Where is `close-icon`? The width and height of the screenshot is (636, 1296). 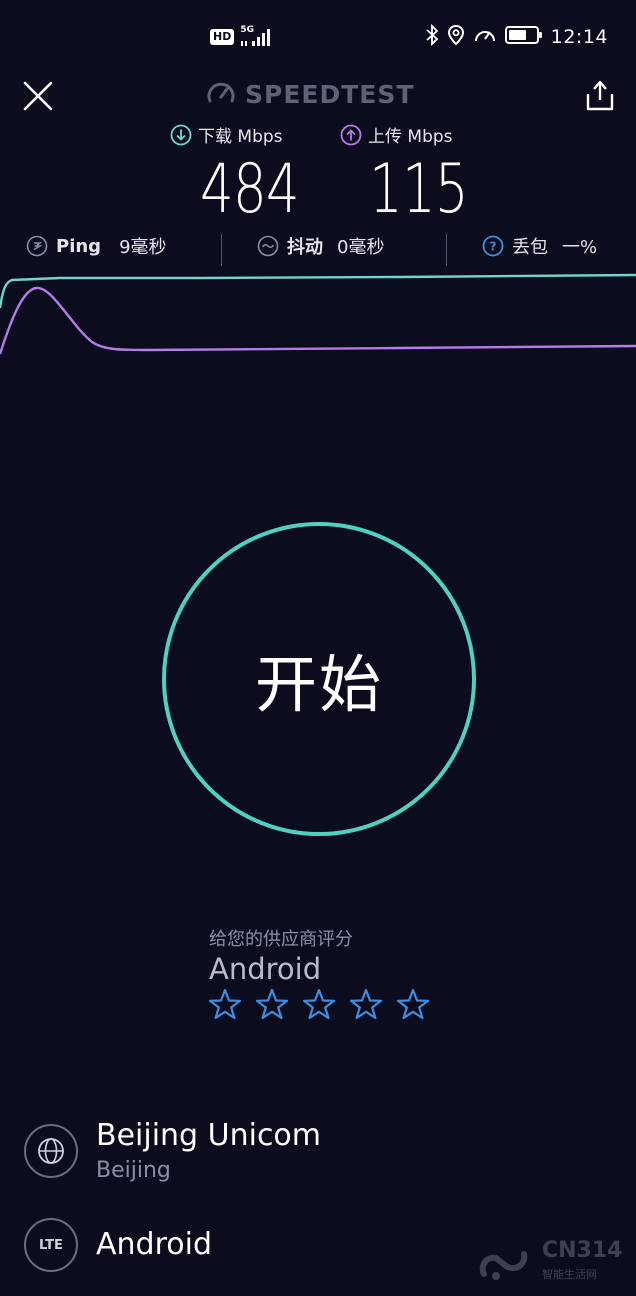
close-icon is located at coordinates (38, 96).